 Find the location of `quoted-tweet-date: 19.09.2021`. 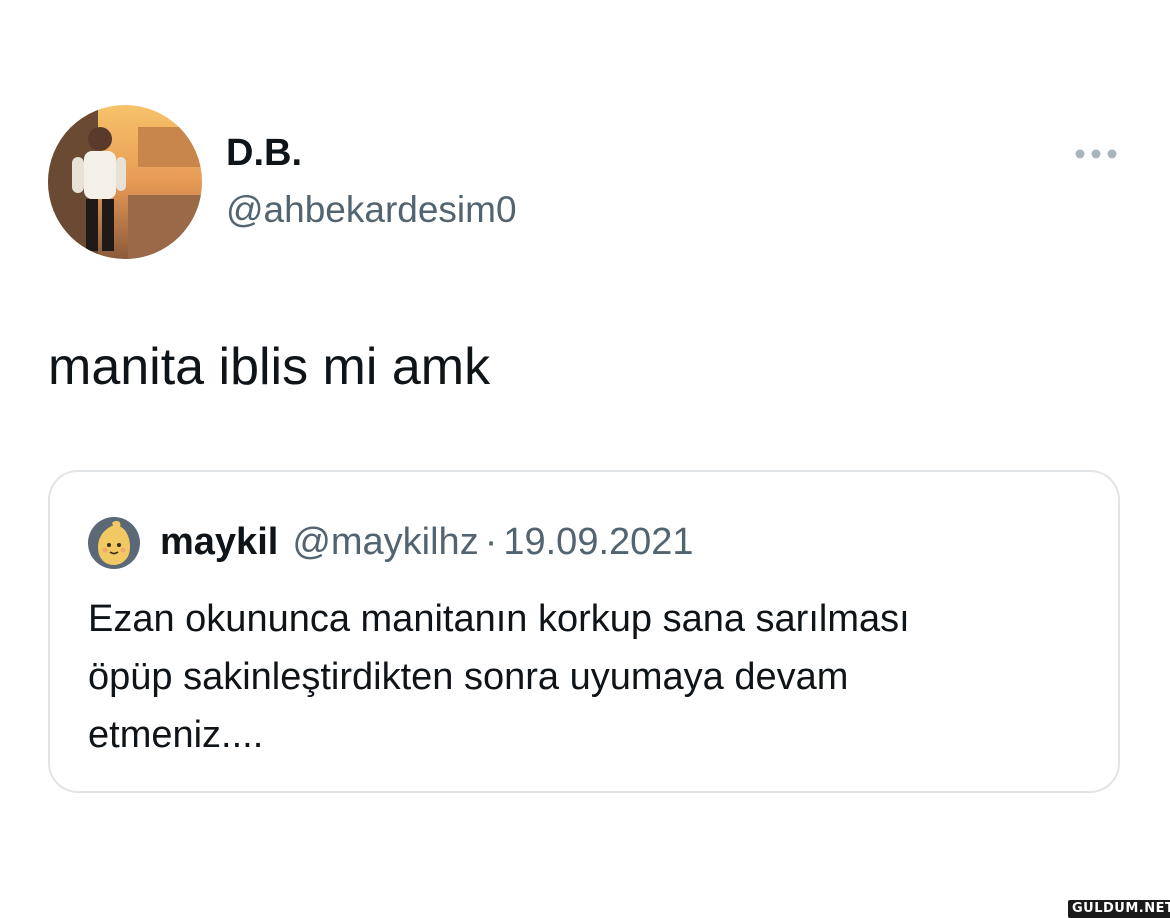

quoted-tweet-date: 19.09.2021 is located at coordinates (598, 542).